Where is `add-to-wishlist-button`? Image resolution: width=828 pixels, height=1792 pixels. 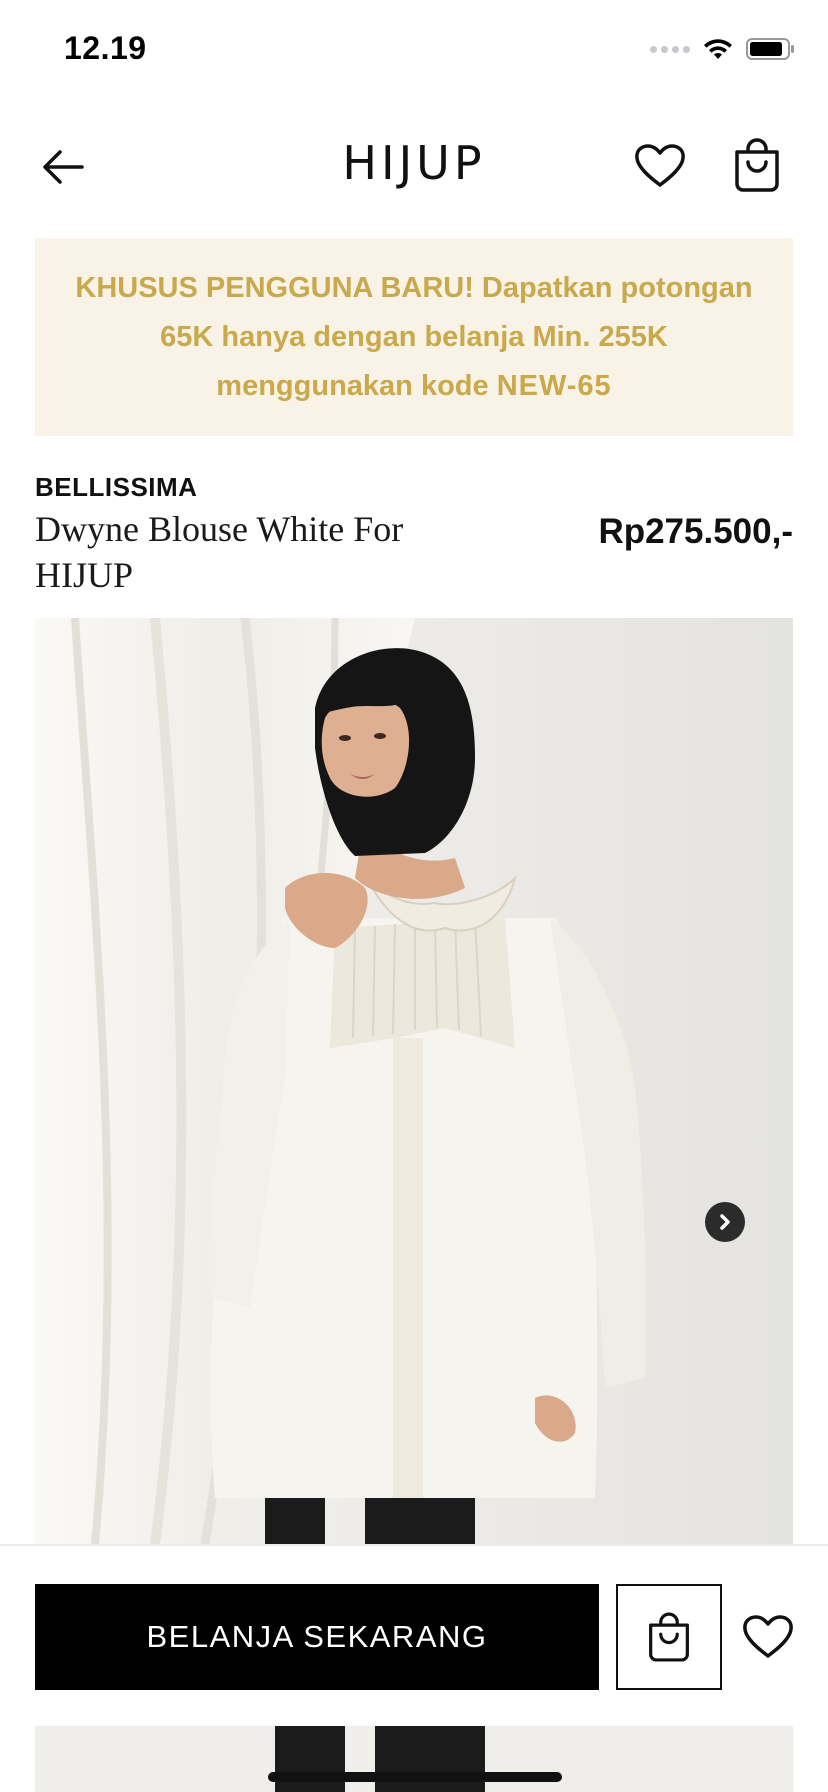
add-to-wishlist-button is located at coordinates (768, 1637).